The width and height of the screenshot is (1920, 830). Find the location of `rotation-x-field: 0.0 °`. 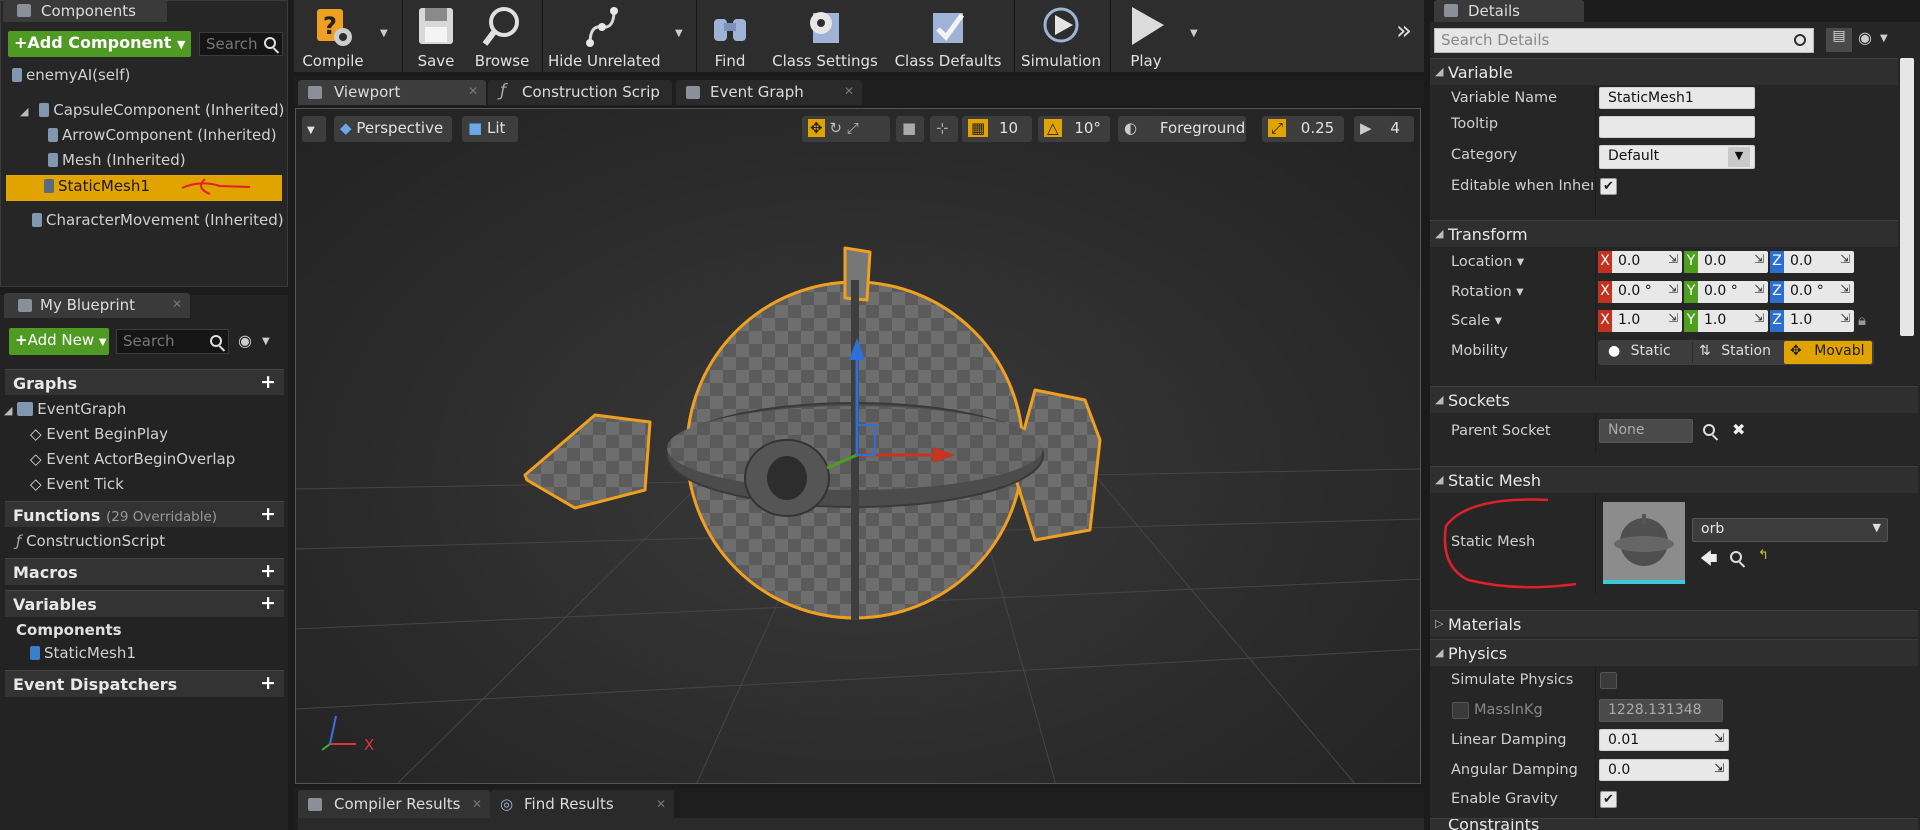

rotation-x-field: 0.0 ° is located at coordinates (1647, 292).